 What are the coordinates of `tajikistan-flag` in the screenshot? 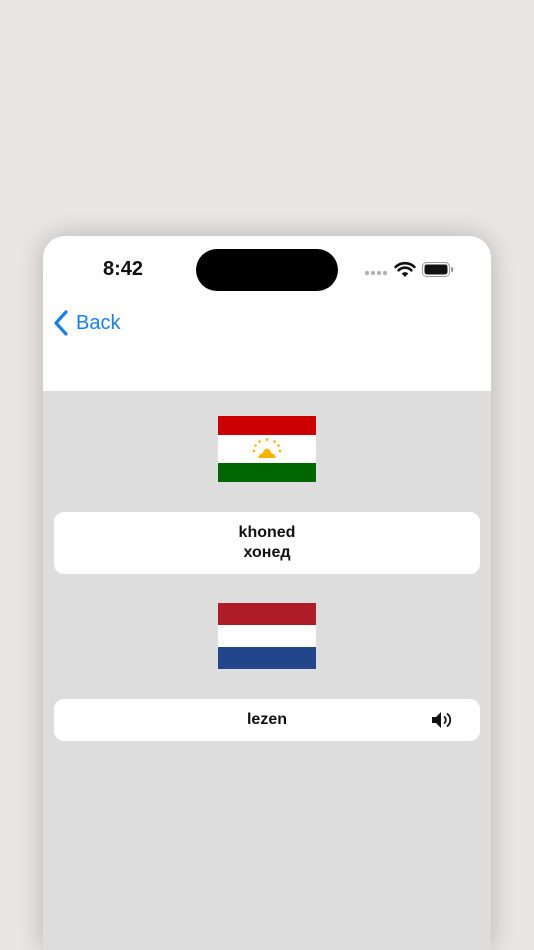 It's located at (267, 449).